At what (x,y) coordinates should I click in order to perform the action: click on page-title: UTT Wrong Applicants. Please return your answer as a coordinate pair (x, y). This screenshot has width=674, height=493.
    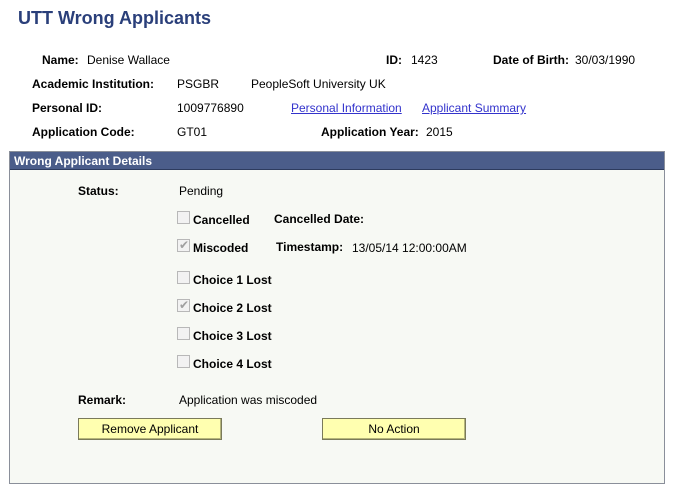
    Looking at the image, I should click on (114, 18).